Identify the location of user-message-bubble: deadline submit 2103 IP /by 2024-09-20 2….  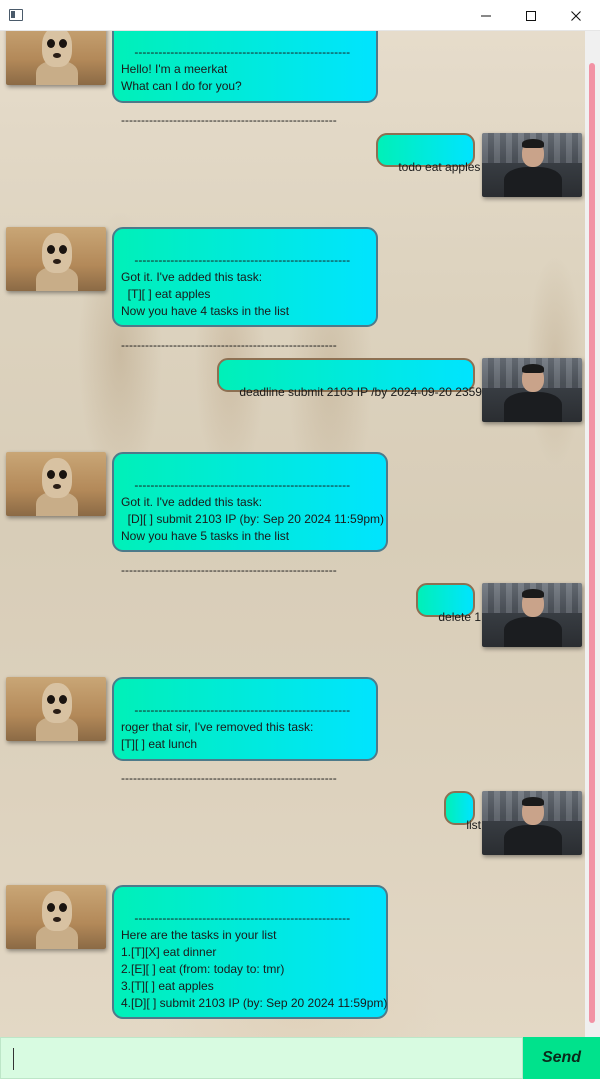
(349, 378).